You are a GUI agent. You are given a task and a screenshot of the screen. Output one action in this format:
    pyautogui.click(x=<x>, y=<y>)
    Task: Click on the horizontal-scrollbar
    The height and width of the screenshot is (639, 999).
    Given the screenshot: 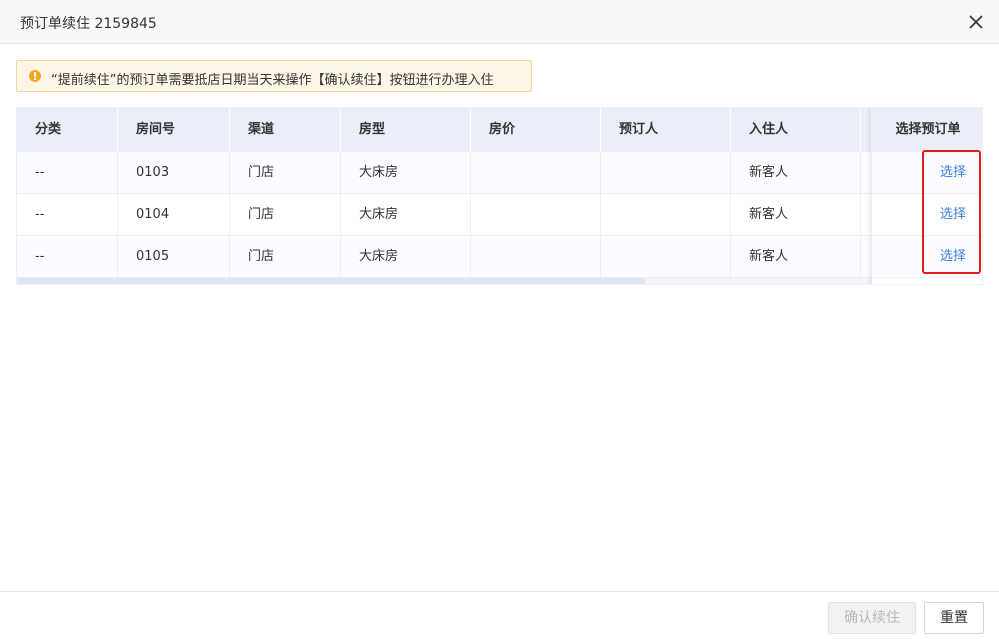 What is the action you would take?
    pyautogui.click(x=444, y=281)
    